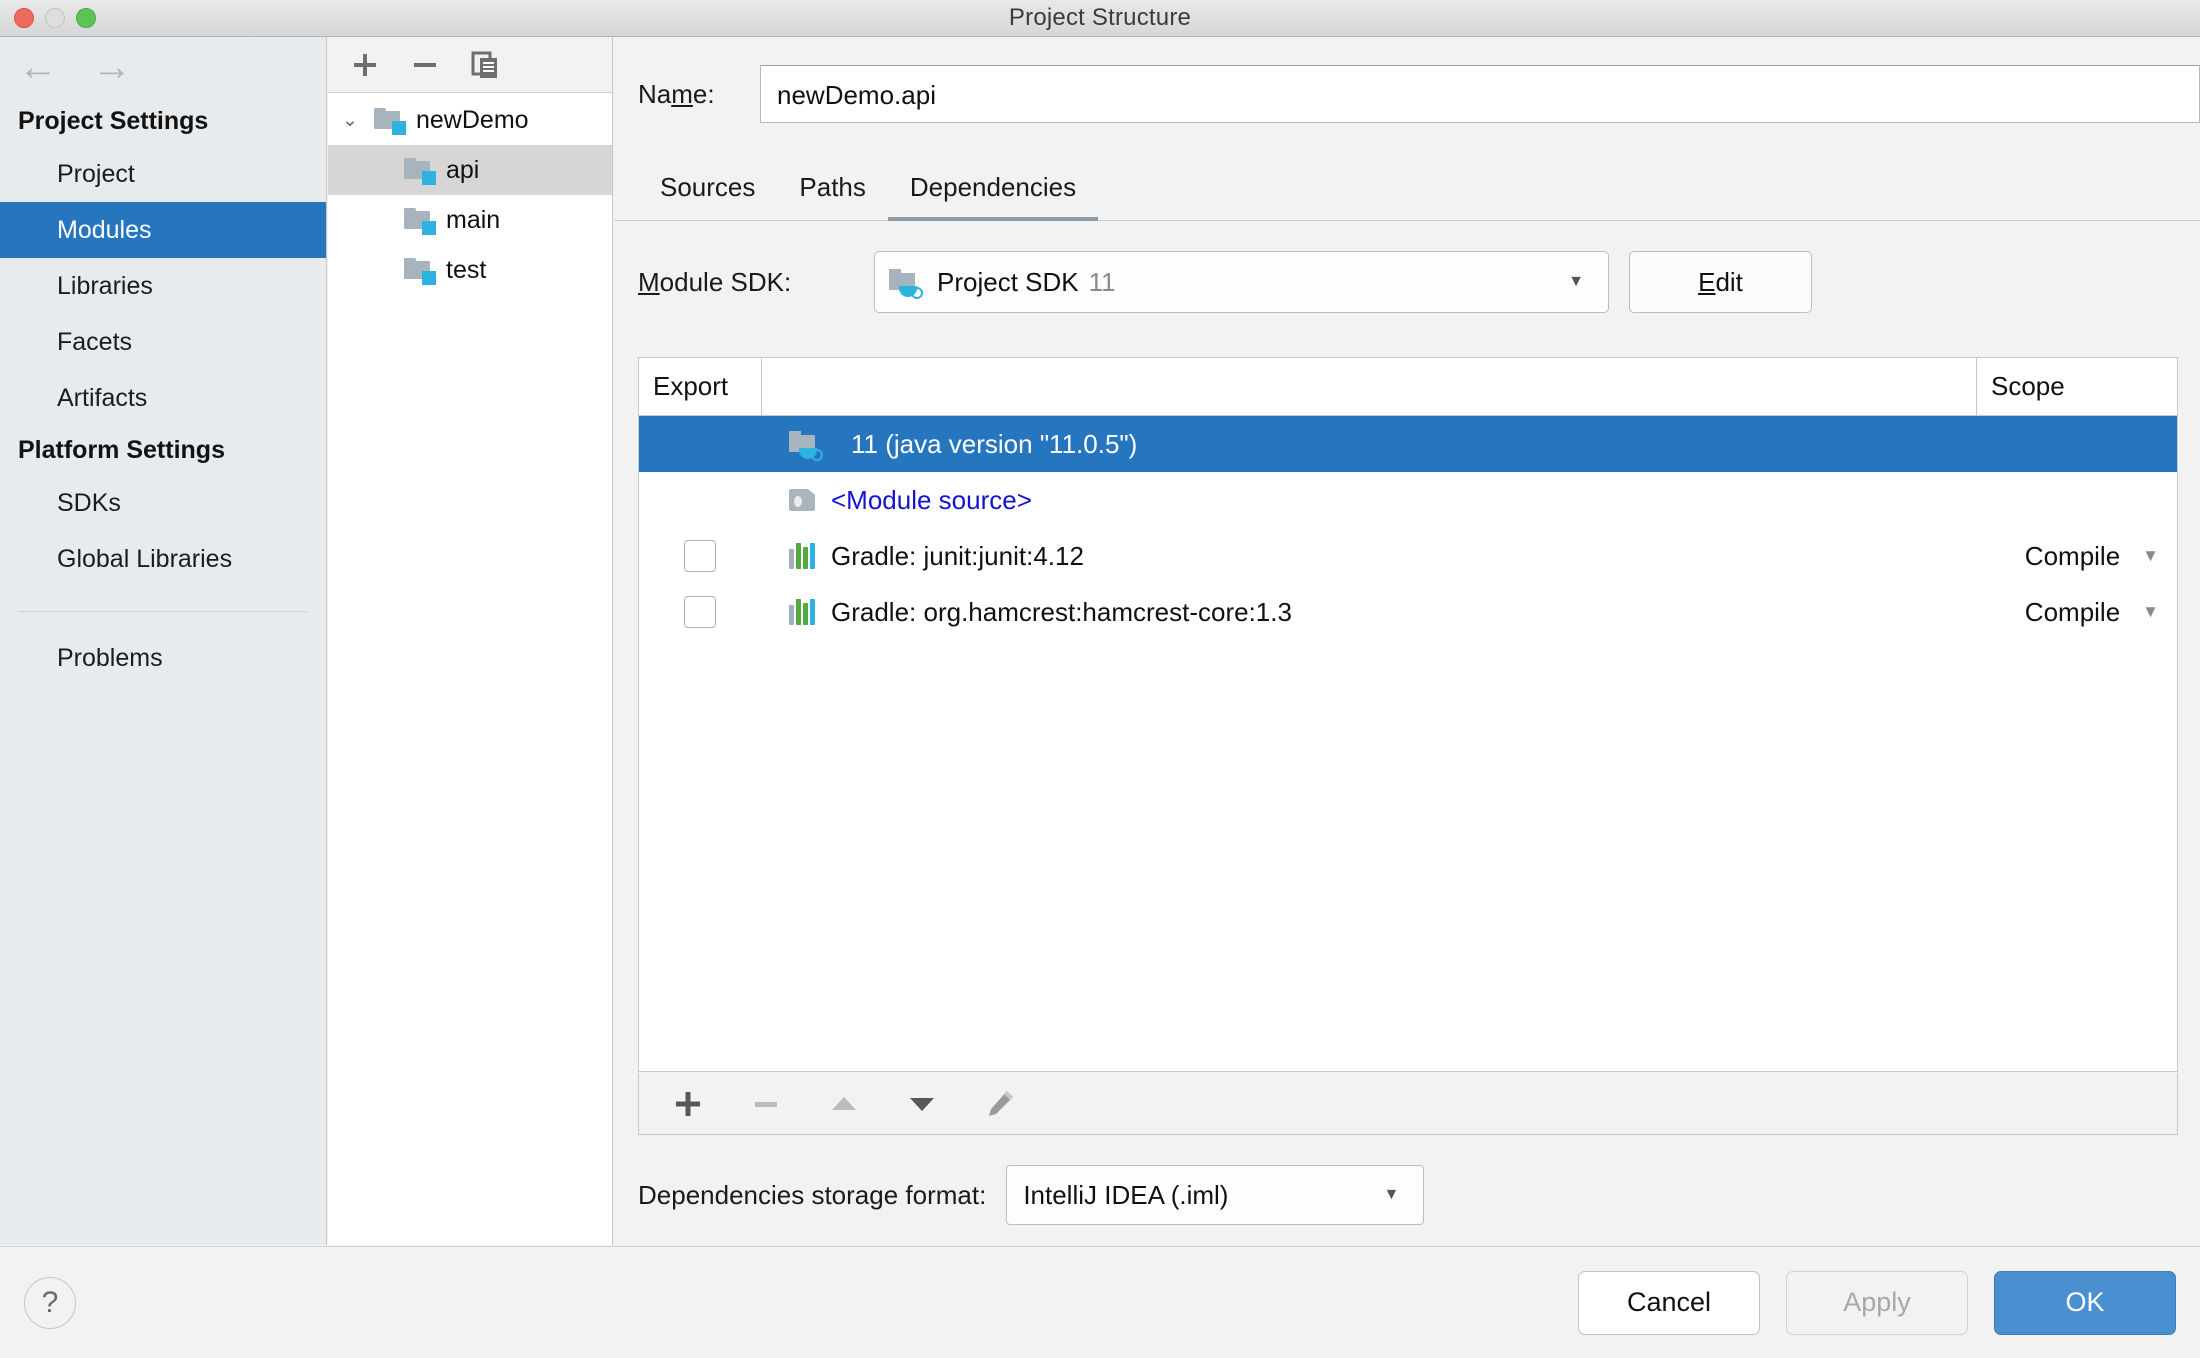 Image resolution: width=2200 pixels, height=1358 pixels. I want to click on table-row: <Module source>, so click(1408, 500).